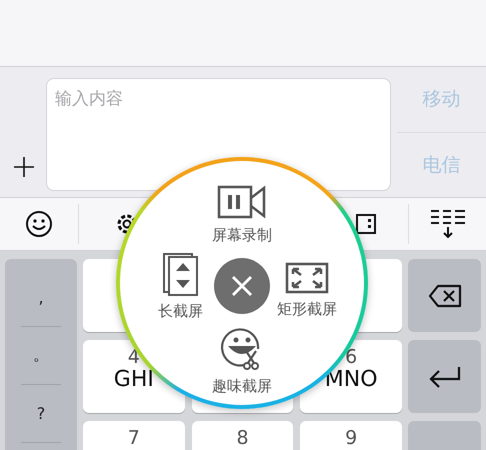 The height and width of the screenshot is (450, 486). I want to click on grid-icon, so click(366, 224).